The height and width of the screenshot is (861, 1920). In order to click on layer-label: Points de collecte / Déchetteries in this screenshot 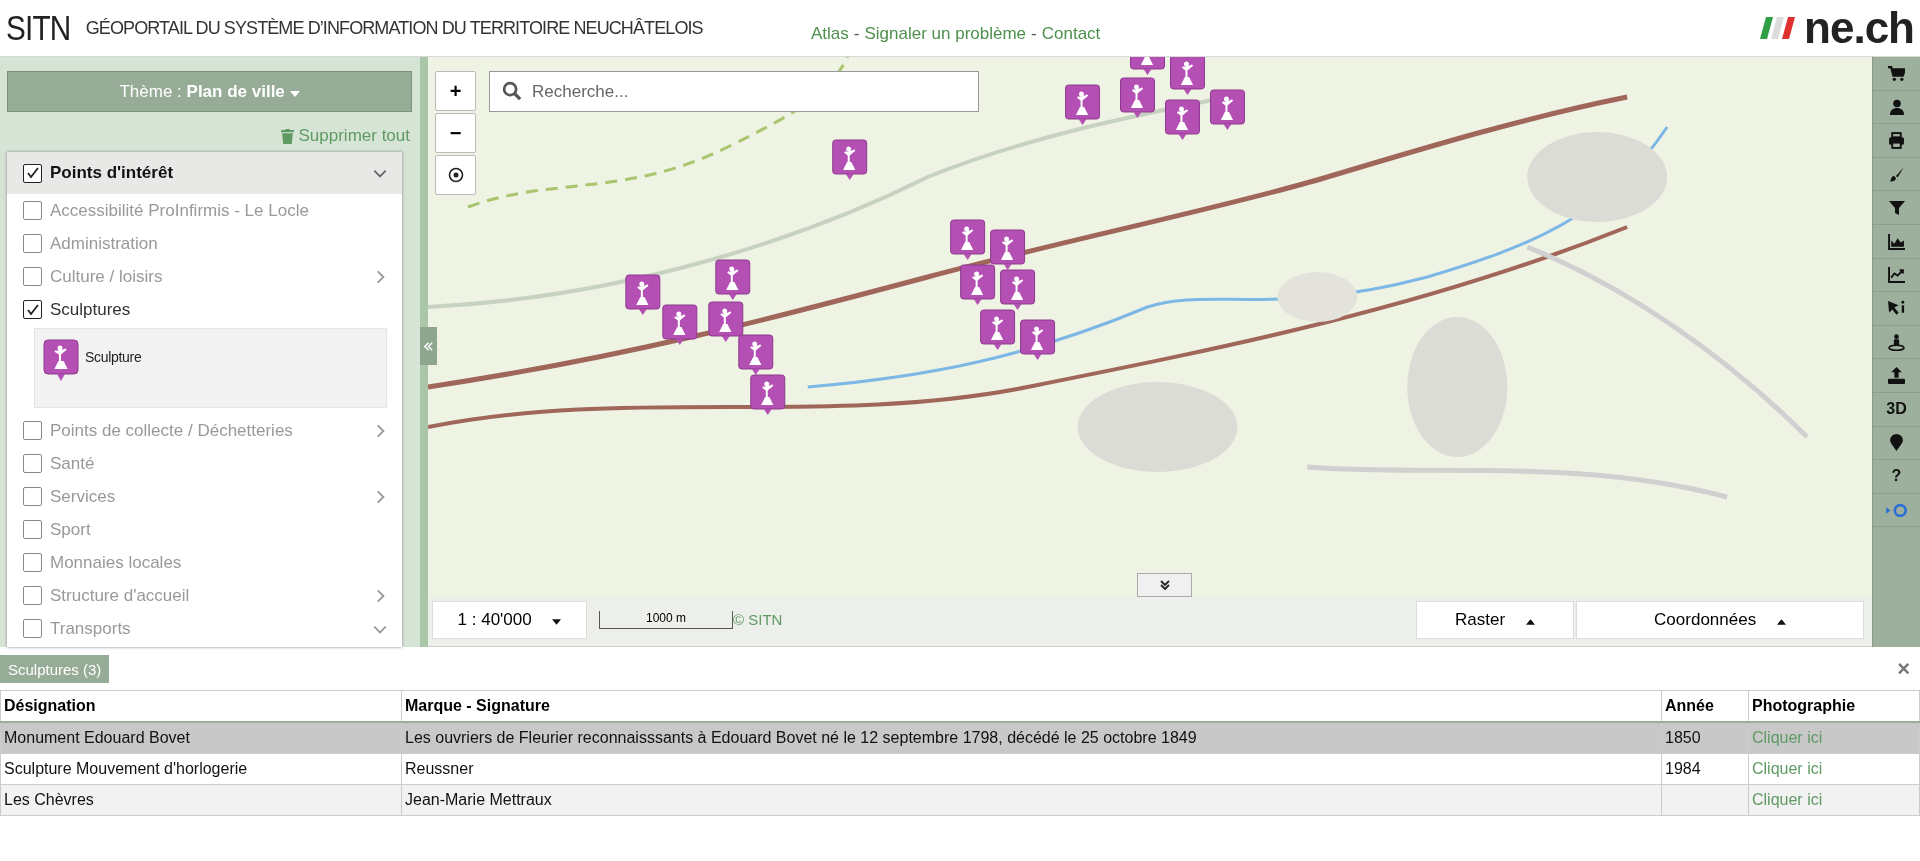, I will do `click(207, 430)`.